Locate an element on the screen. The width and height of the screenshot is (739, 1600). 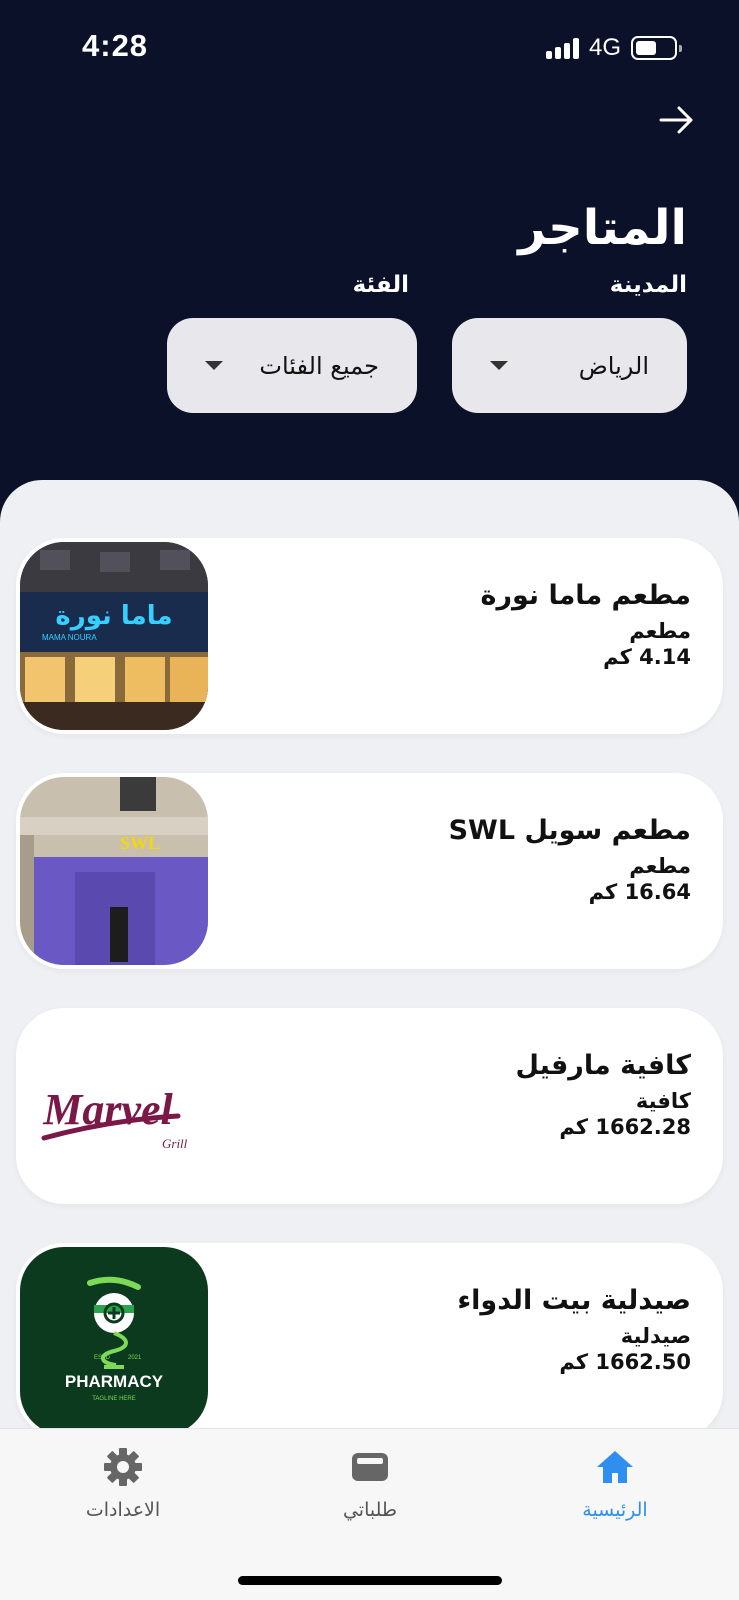
store-name: كافية مارفيل is located at coordinates (603, 1065).